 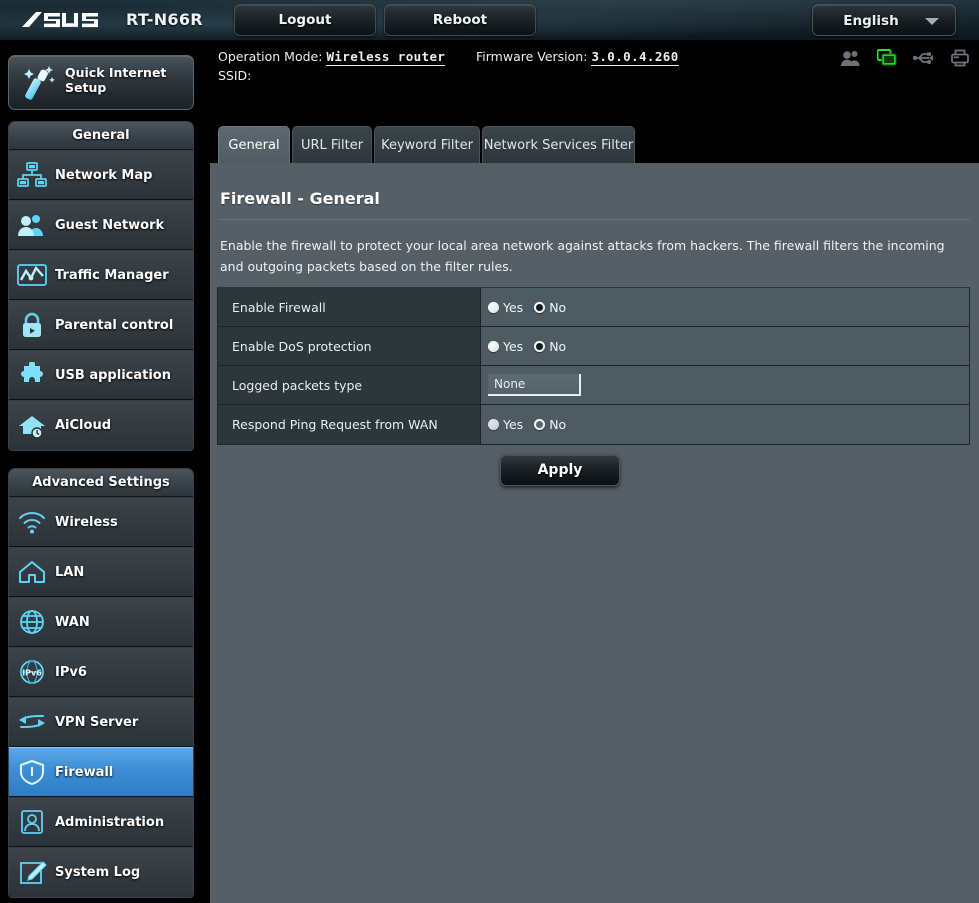 What do you see at coordinates (110, 225) in the screenshot?
I see `sidebar-item-label: Guest Network` at bounding box center [110, 225].